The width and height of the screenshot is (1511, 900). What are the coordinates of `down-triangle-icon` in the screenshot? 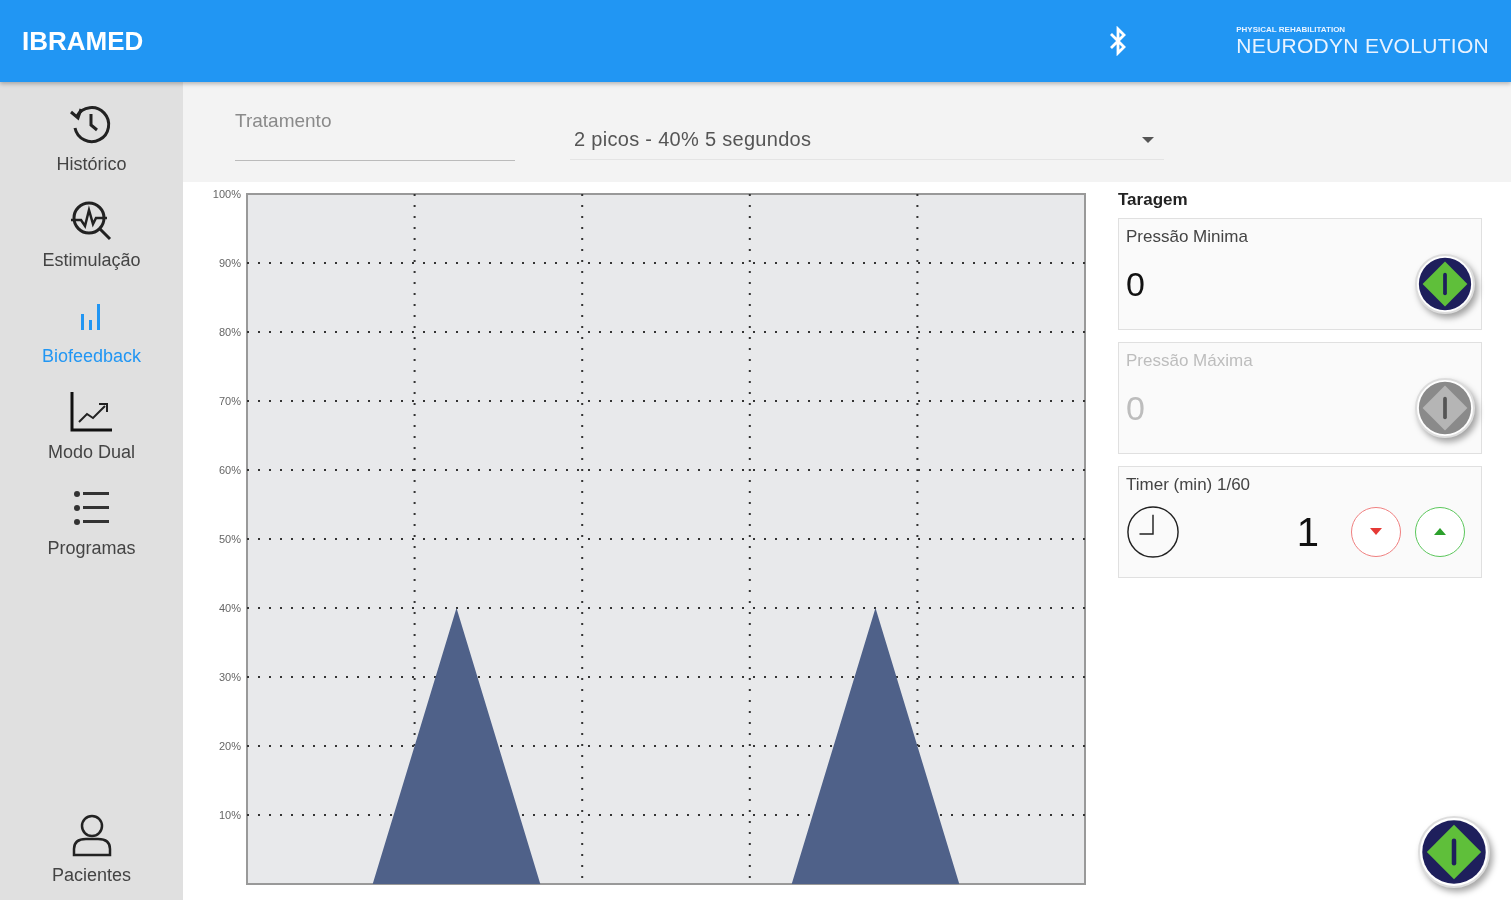 It's located at (1376, 532).